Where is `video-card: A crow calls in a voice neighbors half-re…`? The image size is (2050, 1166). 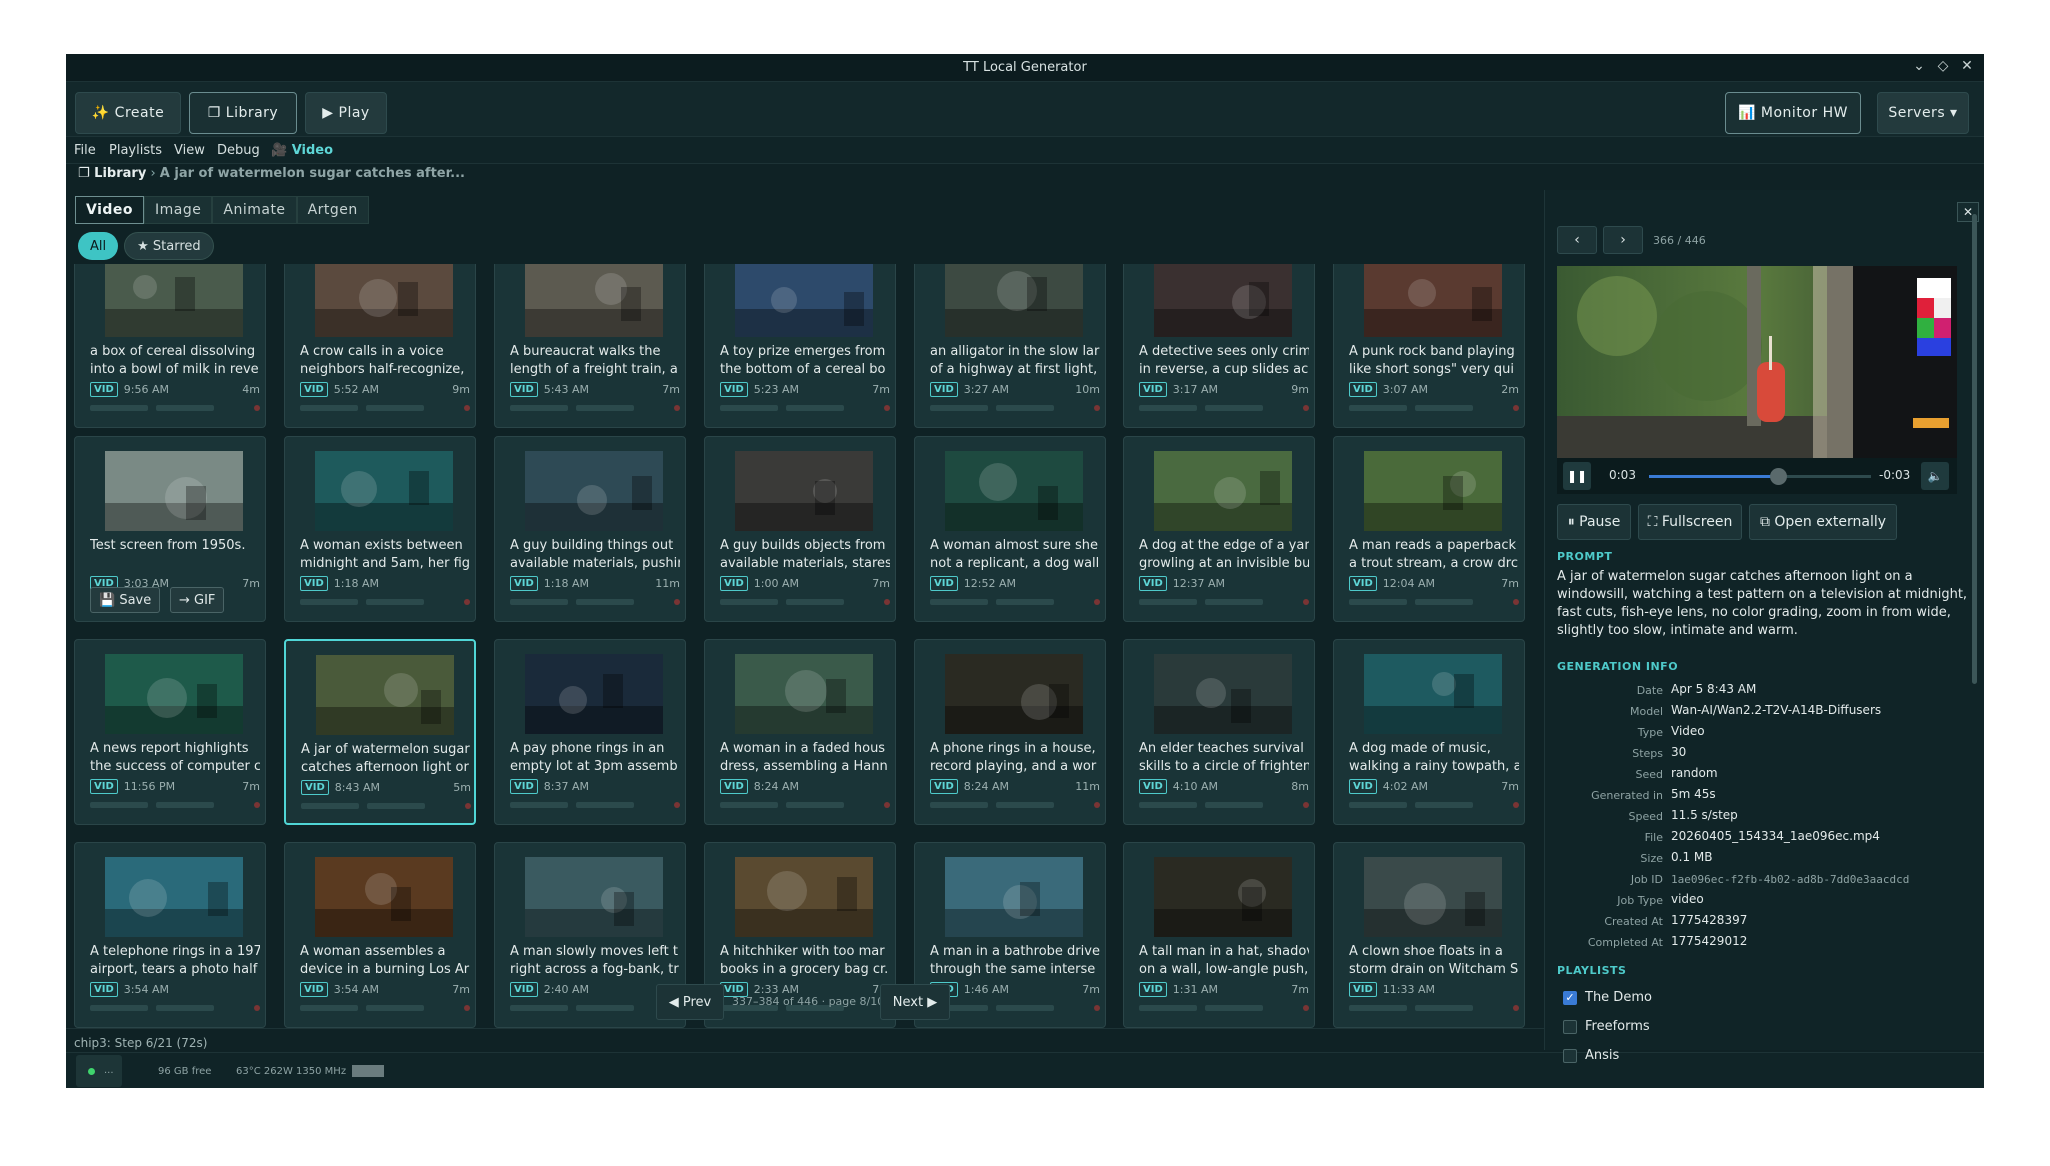
video-card: A crow calls in a voice neighbors half-re… is located at coordinates (380, 346).